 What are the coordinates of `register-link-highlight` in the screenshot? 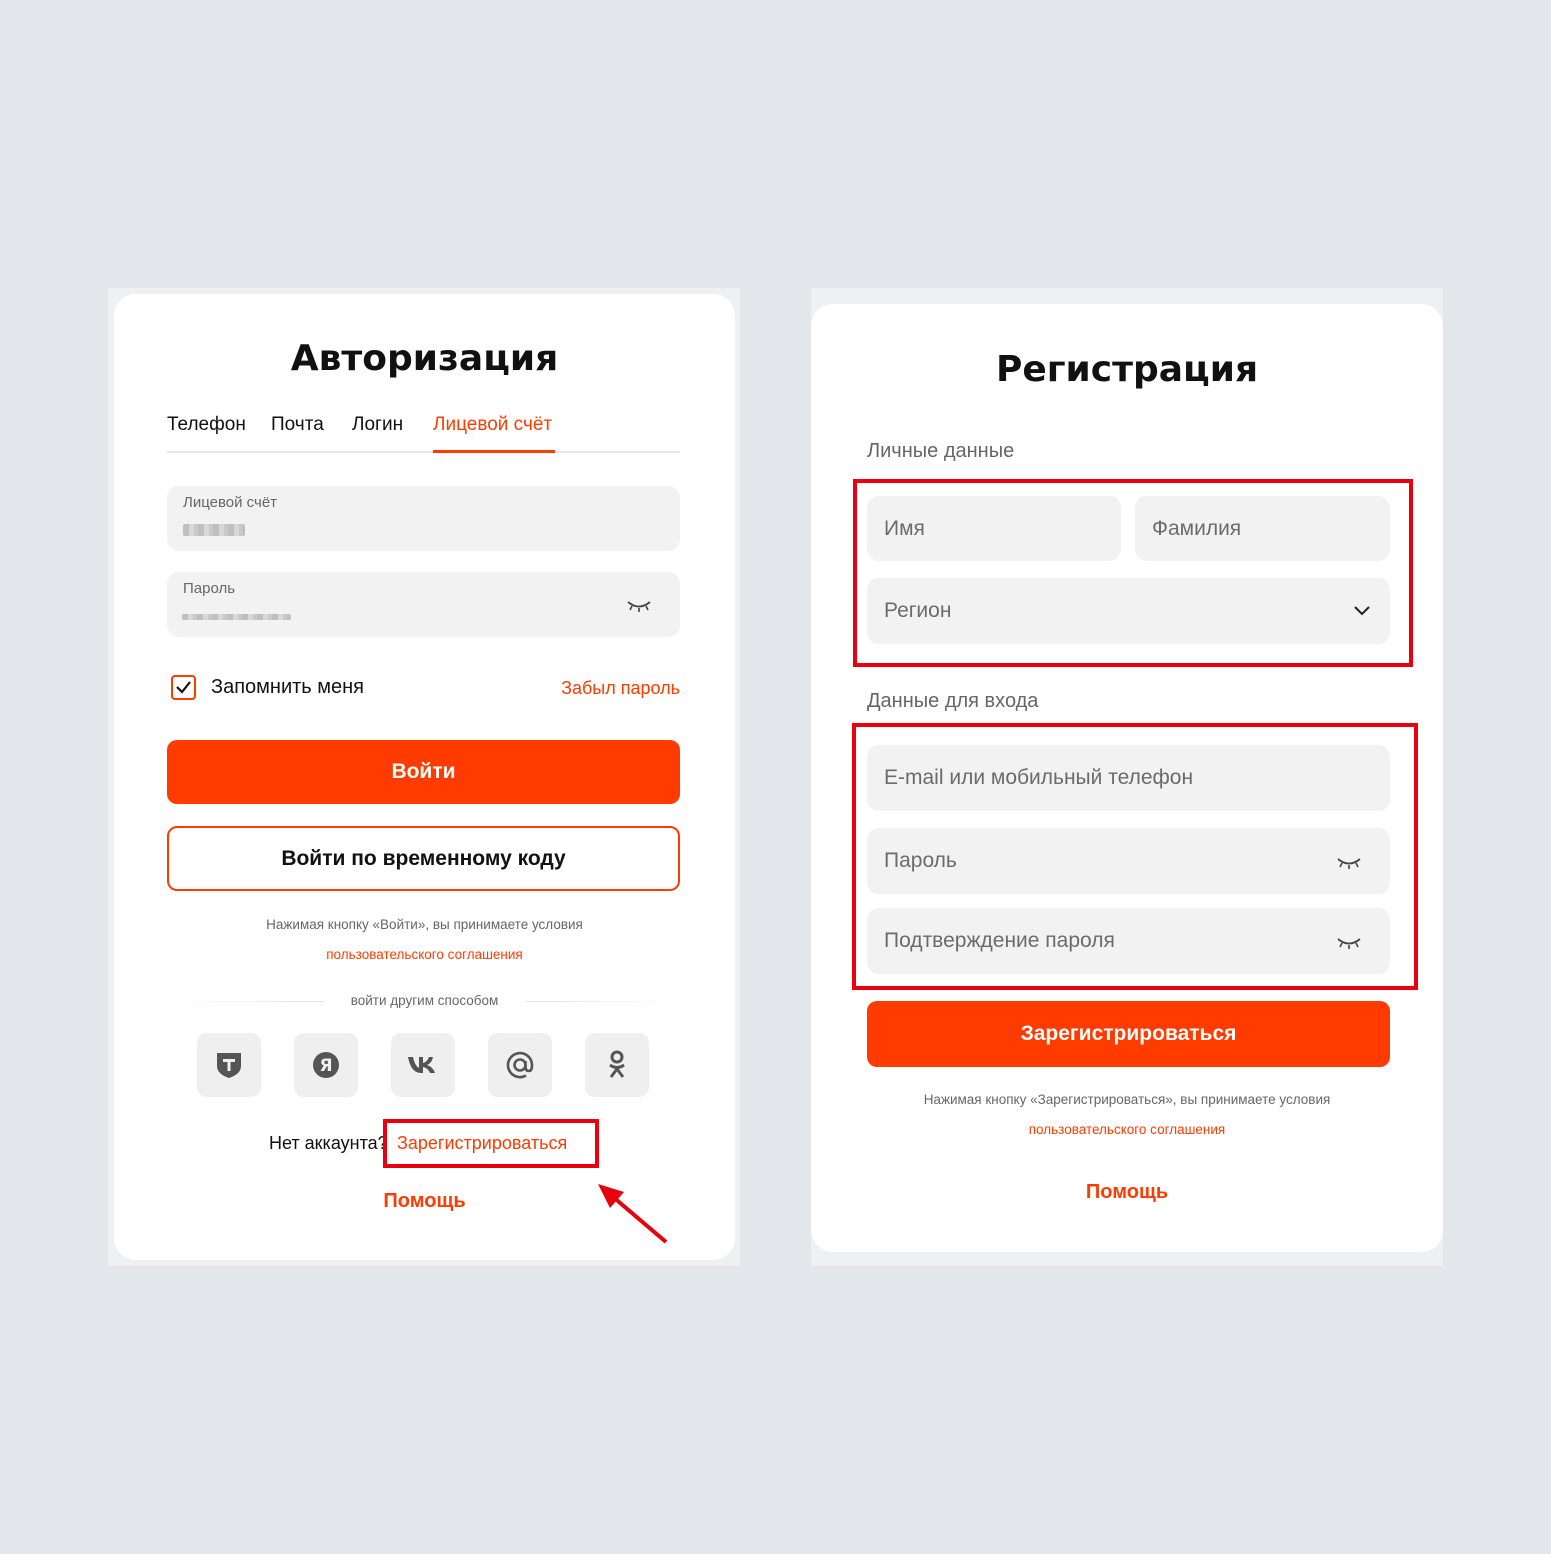 It's located at (491, 1143).